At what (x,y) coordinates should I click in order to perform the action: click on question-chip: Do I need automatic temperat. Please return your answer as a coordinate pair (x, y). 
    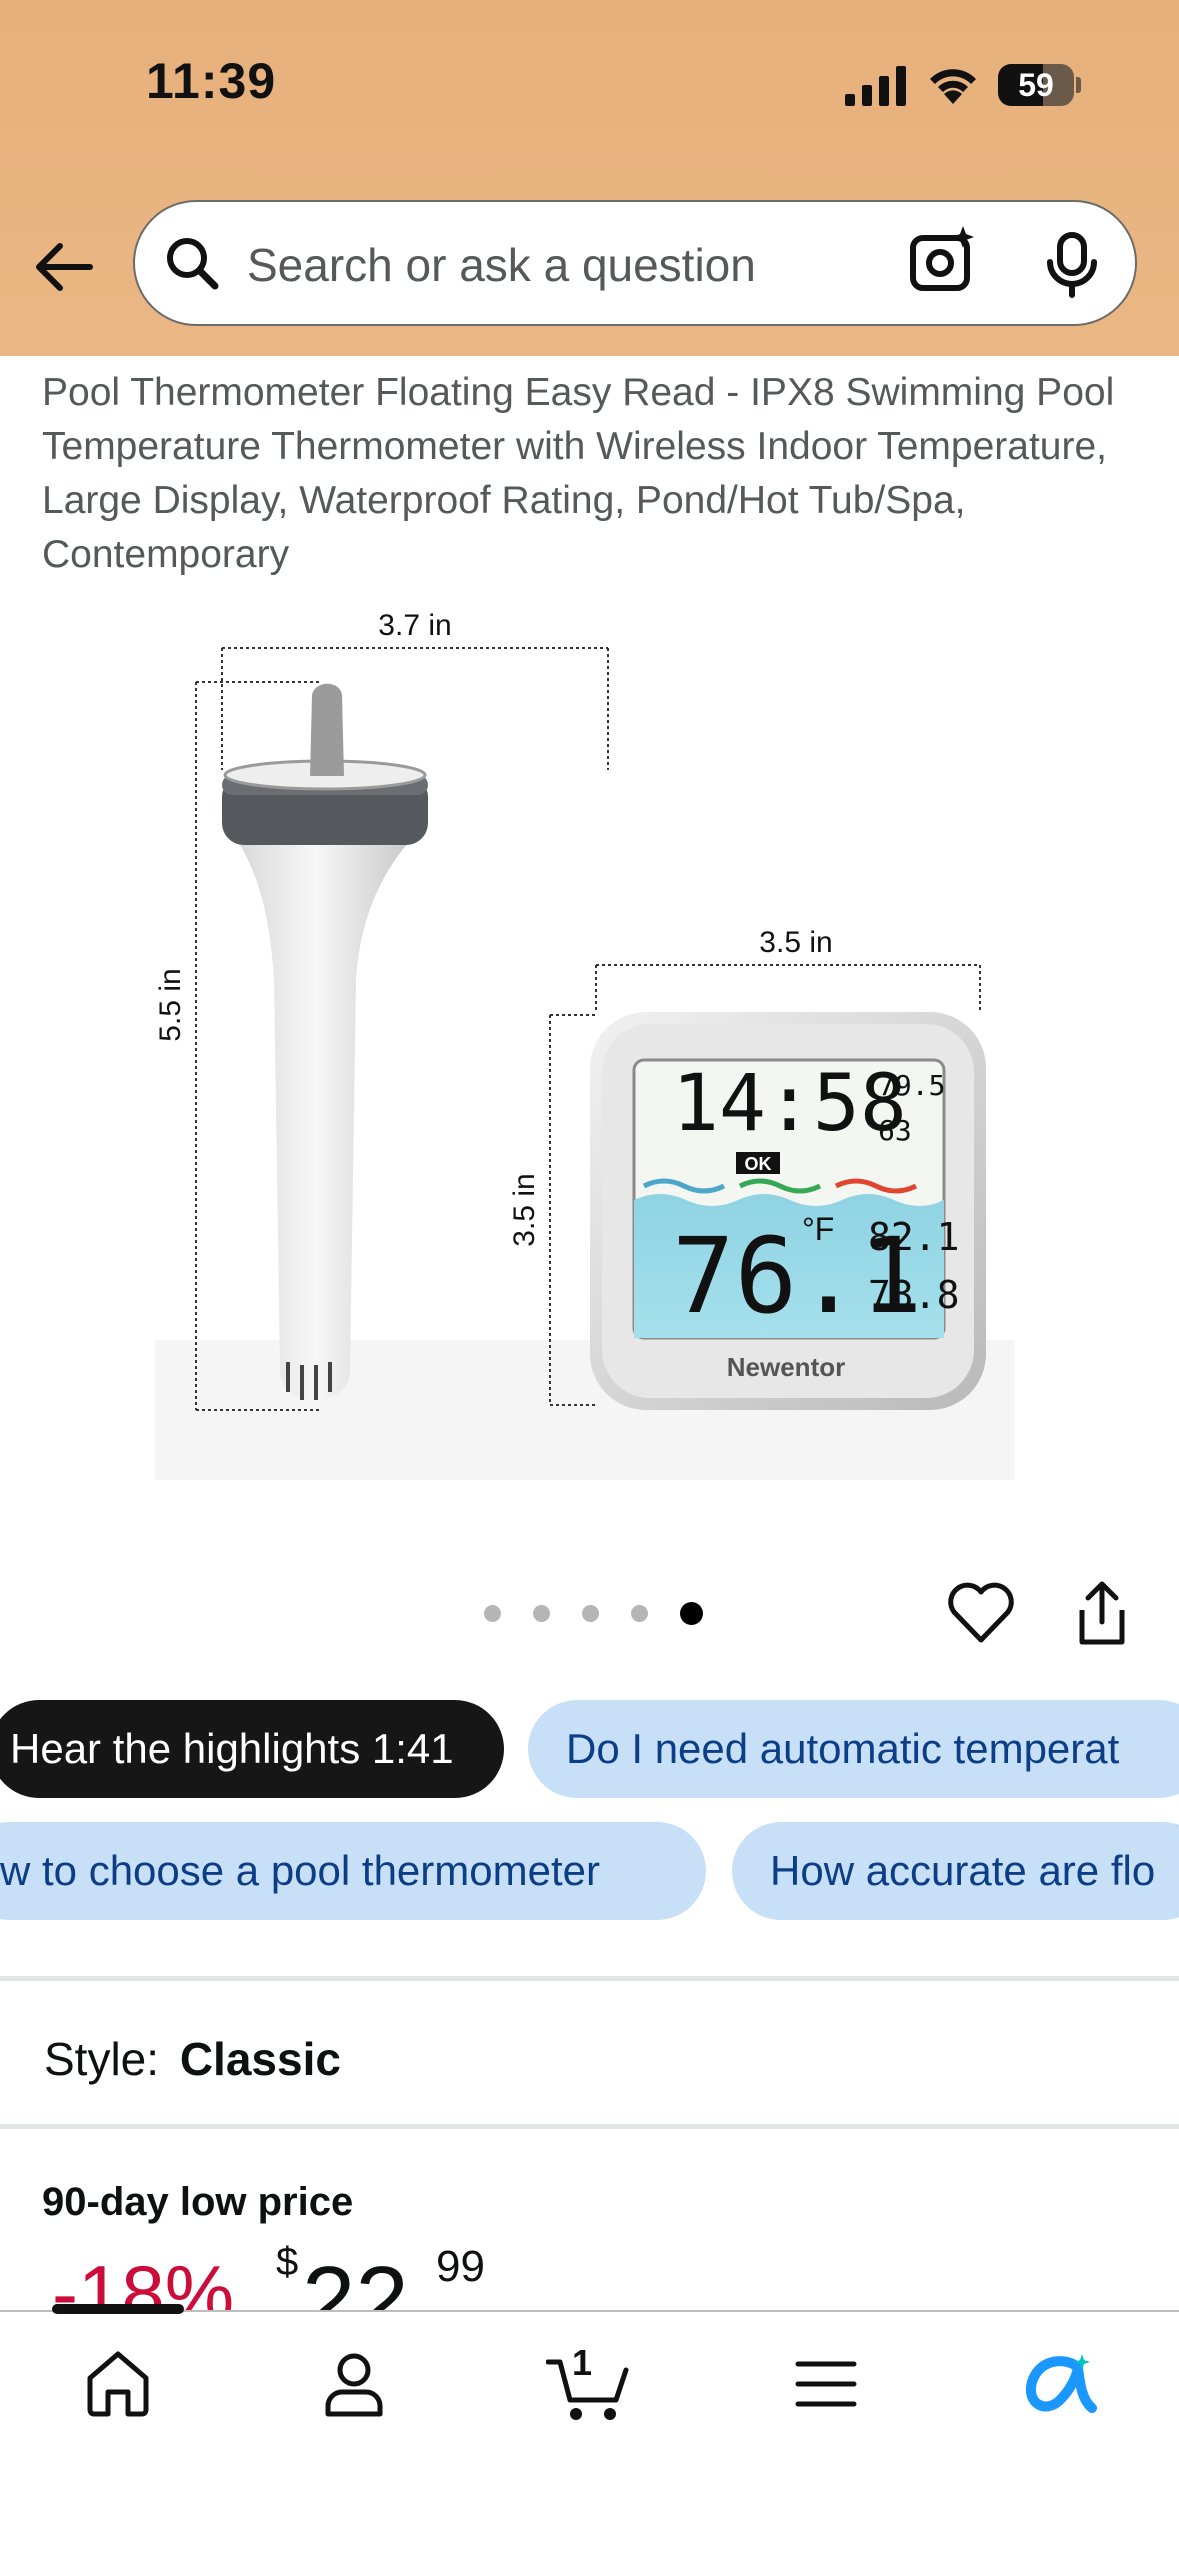
    Looking at the image, I should click on (853, 1749).